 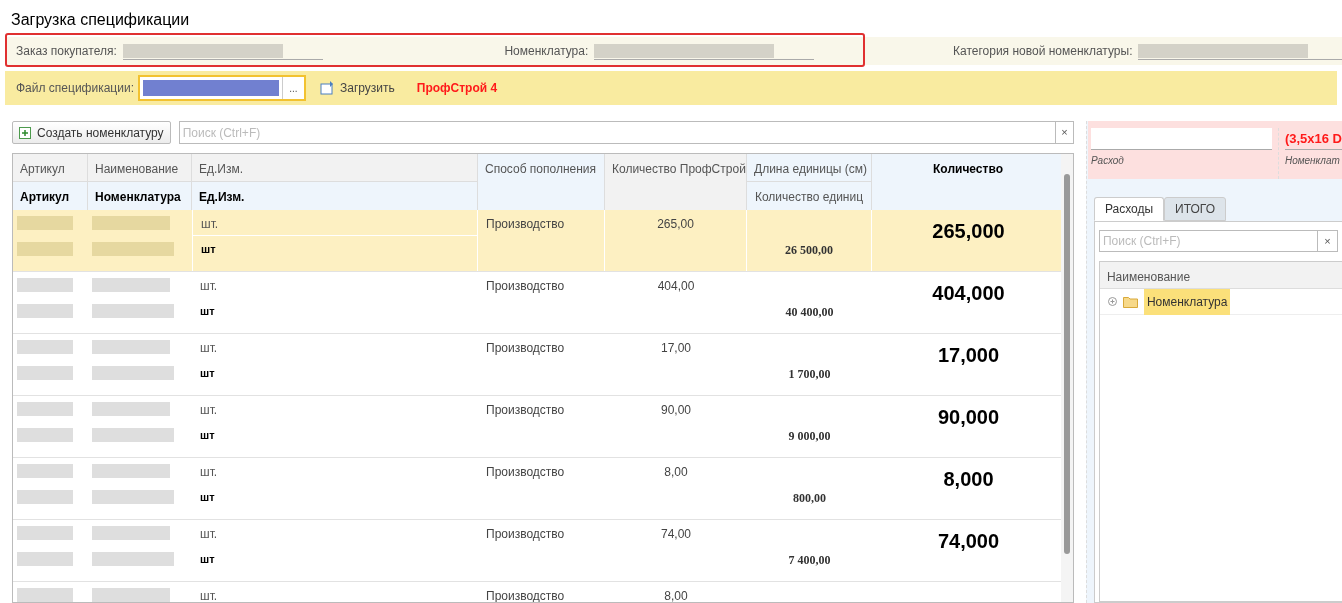 What do you see at coordinates (809, 196) in the screenshot?
I see `column-header: Количество единиц` at bounding box center [809, 196].